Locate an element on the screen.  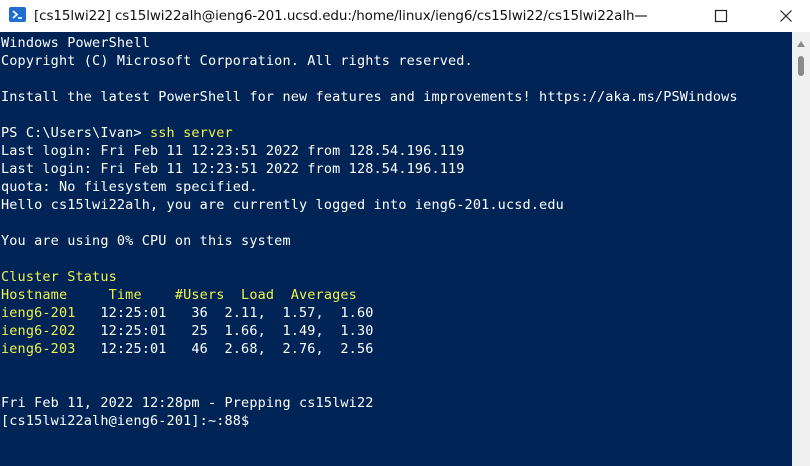
cluster-host: ieng6-203 is located at coordinates (38, 349).